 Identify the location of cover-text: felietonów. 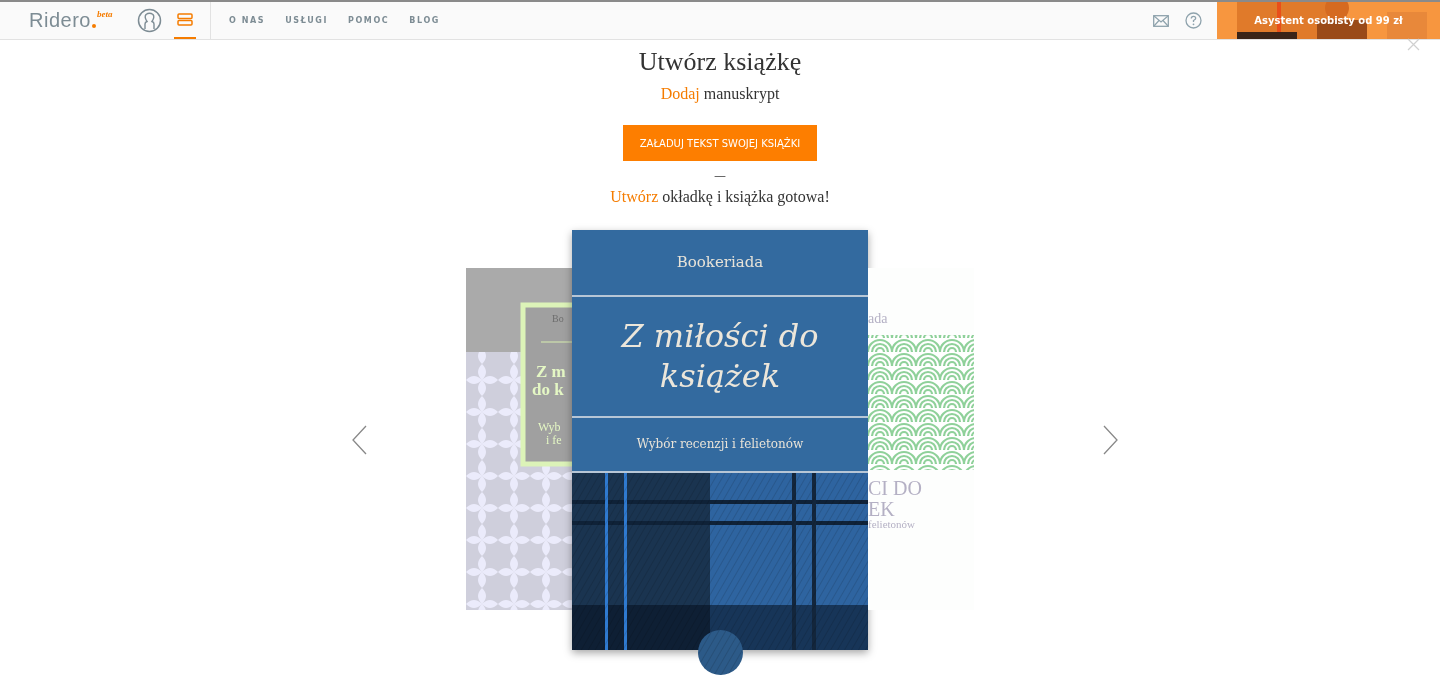
(892, 524).